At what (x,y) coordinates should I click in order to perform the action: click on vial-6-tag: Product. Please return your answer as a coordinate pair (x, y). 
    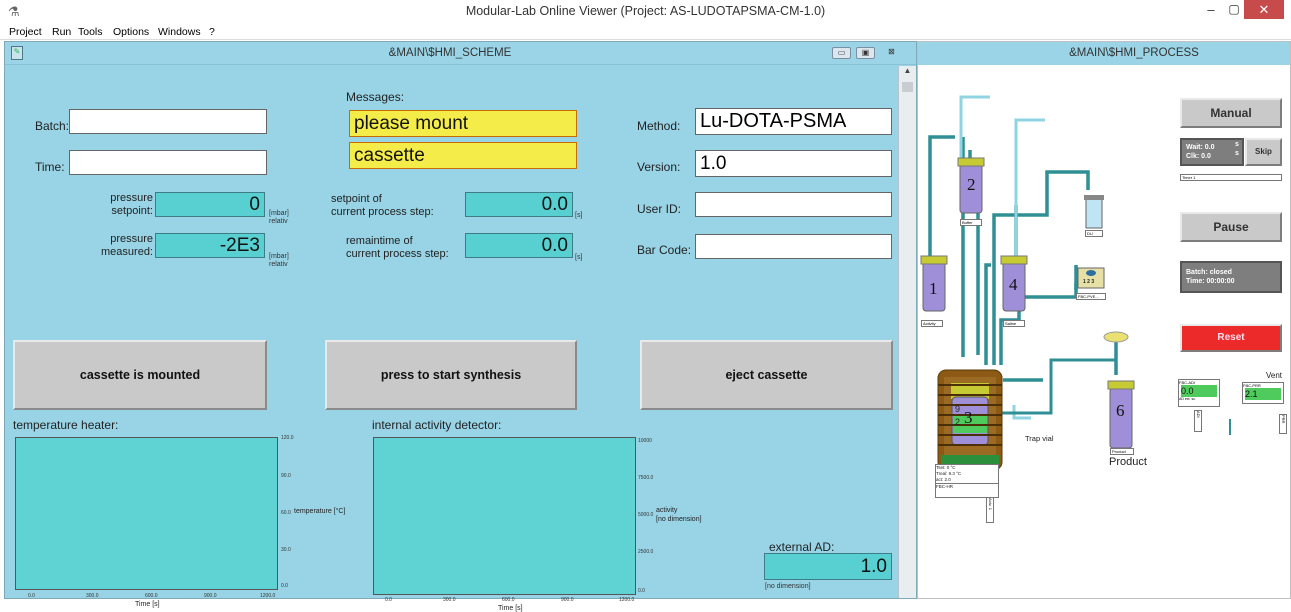
    Looking at the image, I should click on (1122, 451).